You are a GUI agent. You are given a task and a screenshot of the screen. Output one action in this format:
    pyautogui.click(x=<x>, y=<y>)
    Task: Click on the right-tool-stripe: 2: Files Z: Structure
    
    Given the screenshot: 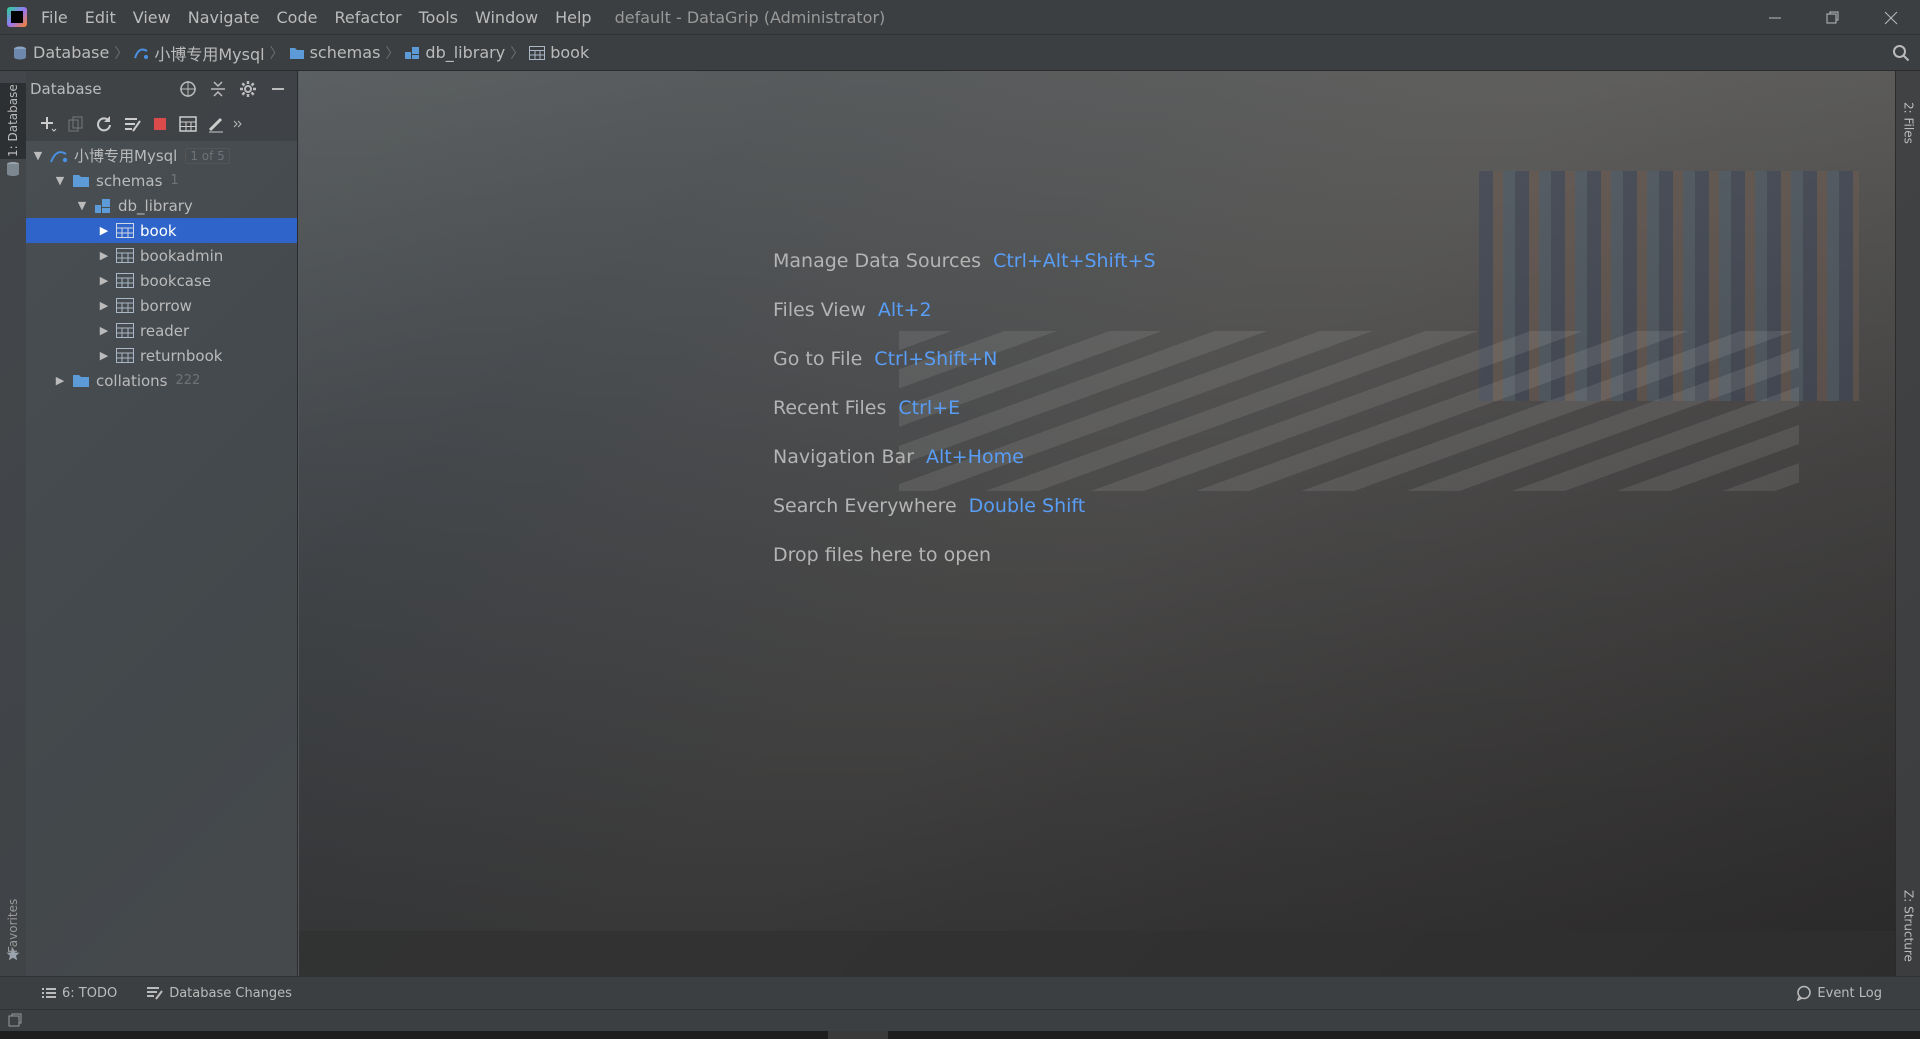 What is the action you would take?
    pyautogui.click(x=1907, y=523)
    